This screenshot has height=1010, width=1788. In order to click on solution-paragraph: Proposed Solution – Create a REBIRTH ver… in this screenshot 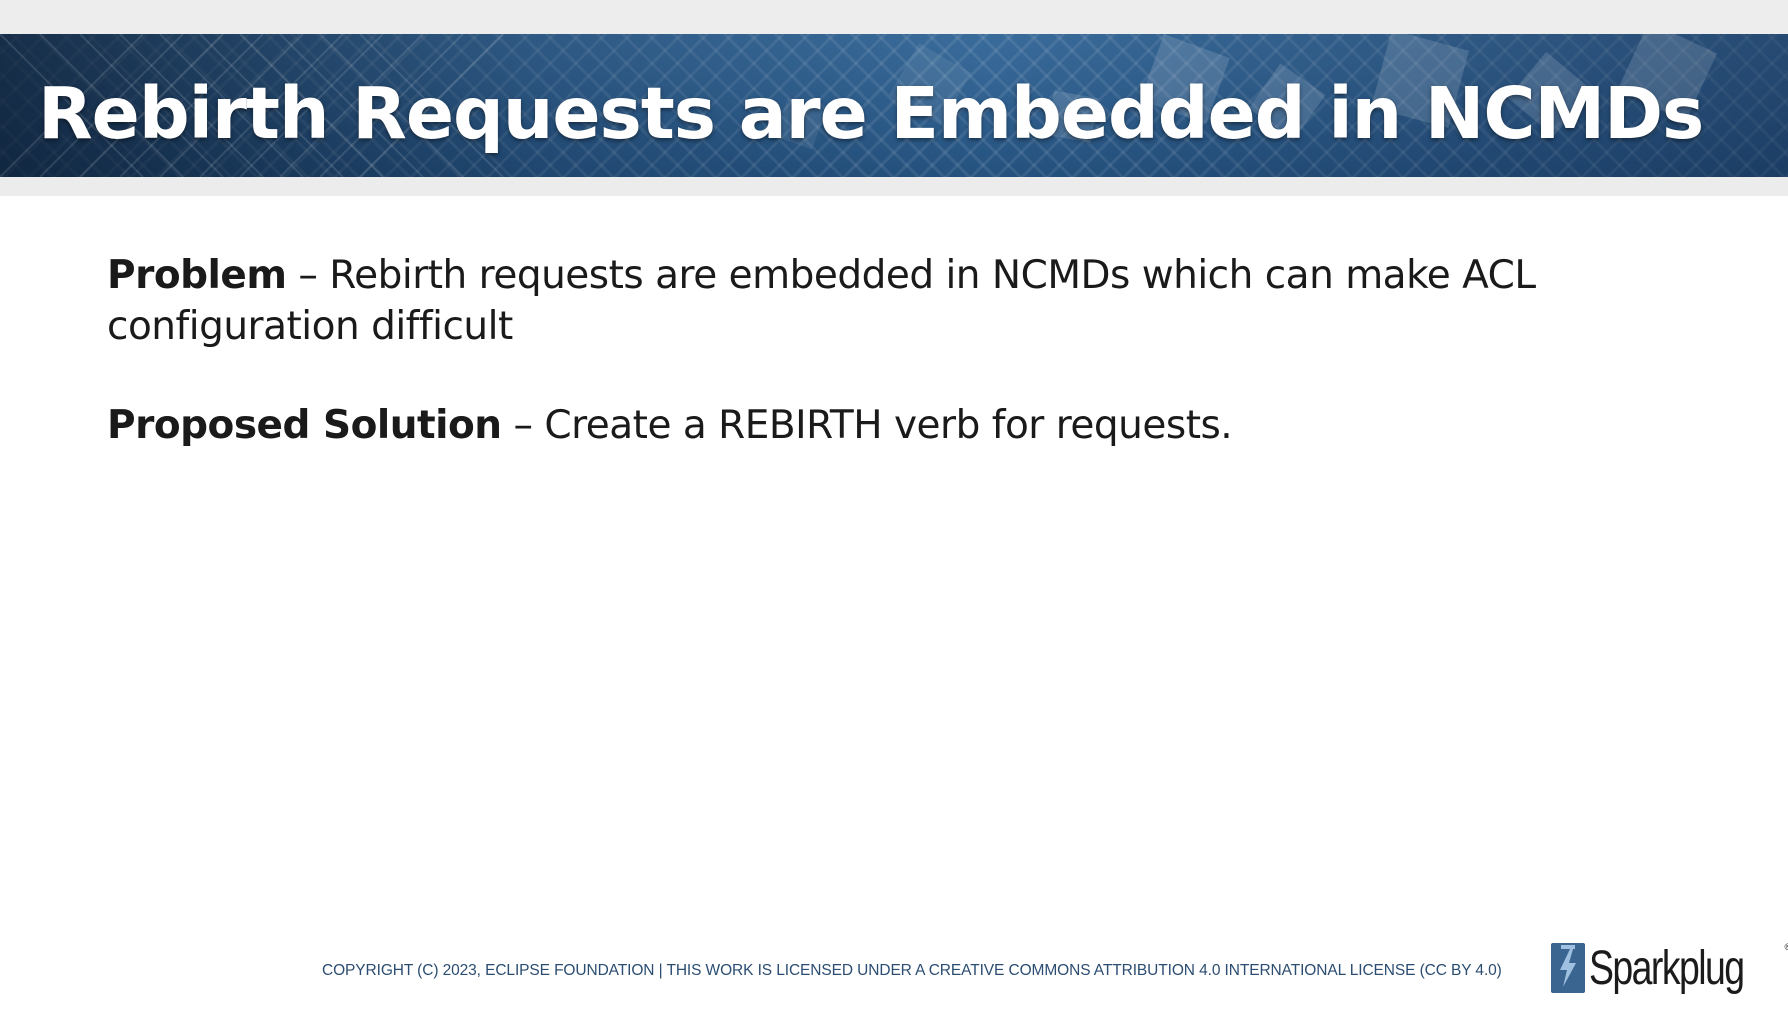, I will do `click(827, 425)`.